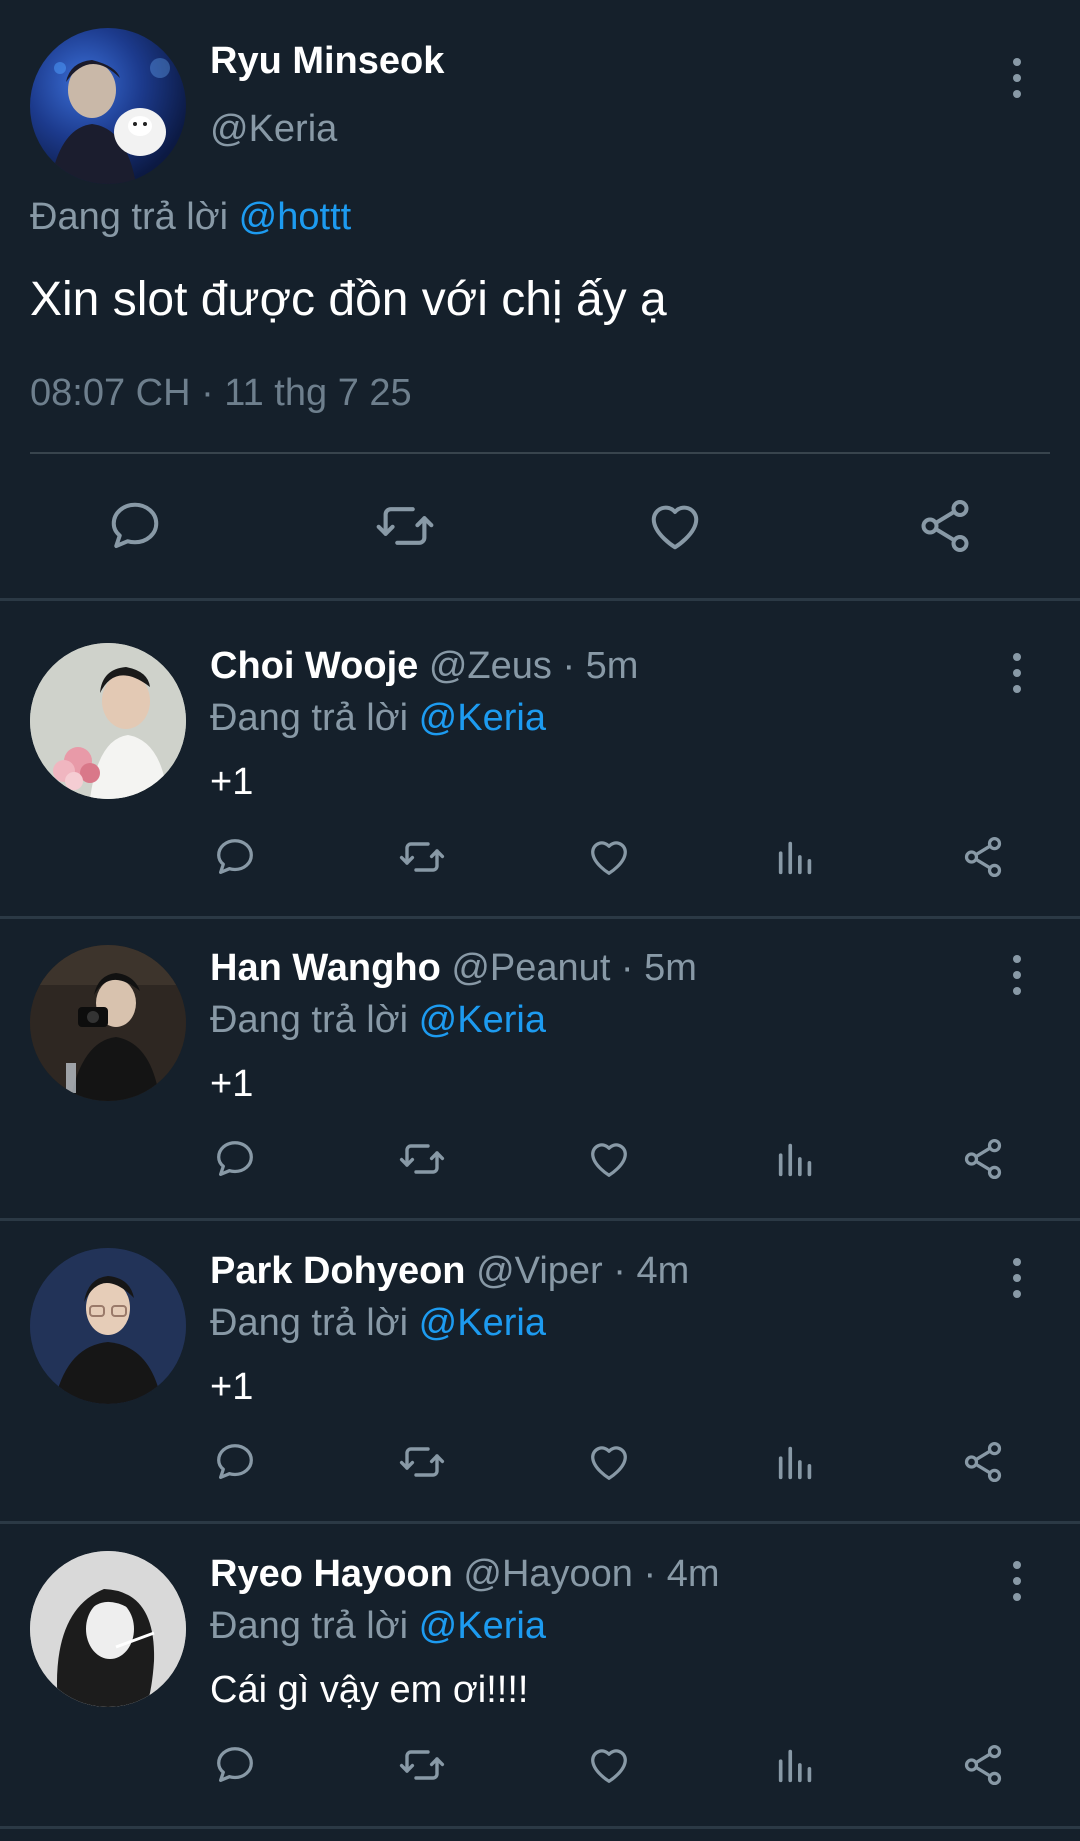  Describe the element at coordinates (591, 1574) in the screenshot. I see `author-handle-time: @Hayoon · 4m` at that location.